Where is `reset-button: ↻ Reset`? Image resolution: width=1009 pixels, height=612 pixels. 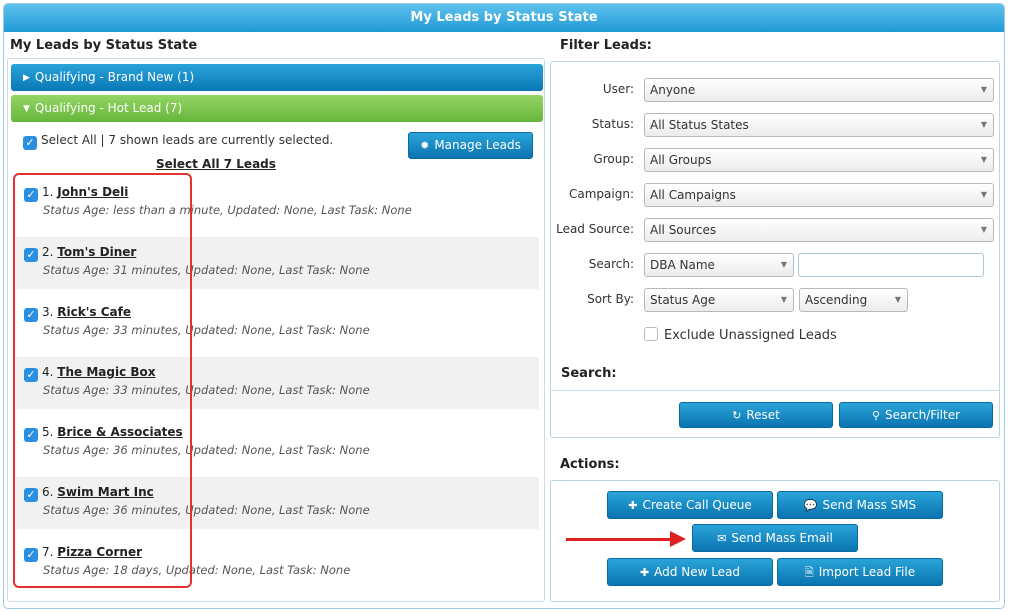
reset-button: ↻ Reset is located at coordinates (756, 415).